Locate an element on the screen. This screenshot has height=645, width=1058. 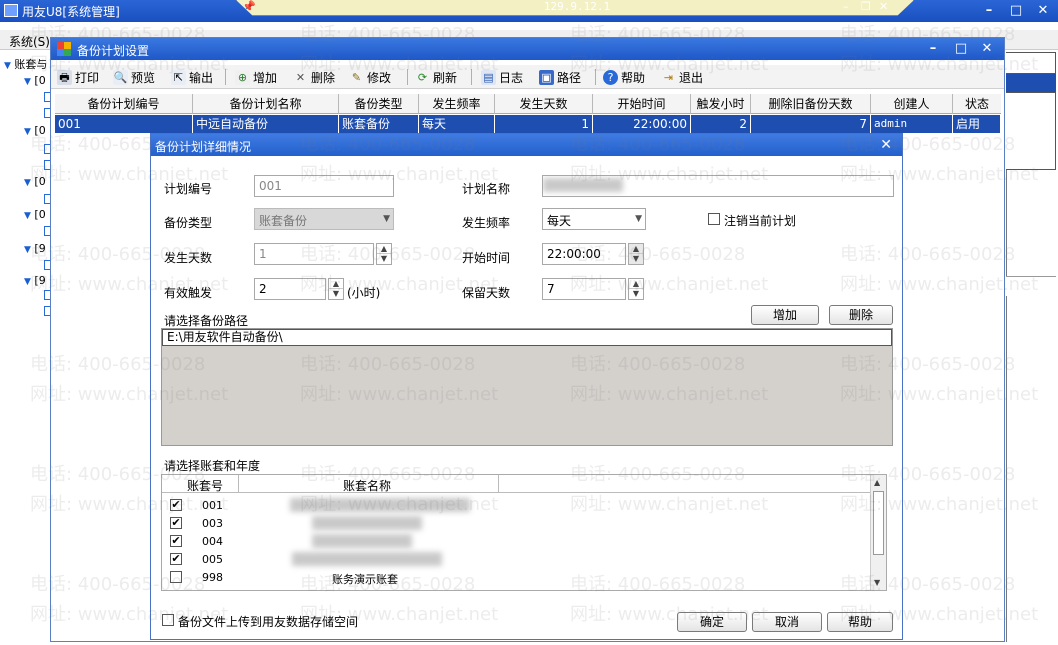
frequency-select: 每天 ▼ is located at coordinates (594, 219).